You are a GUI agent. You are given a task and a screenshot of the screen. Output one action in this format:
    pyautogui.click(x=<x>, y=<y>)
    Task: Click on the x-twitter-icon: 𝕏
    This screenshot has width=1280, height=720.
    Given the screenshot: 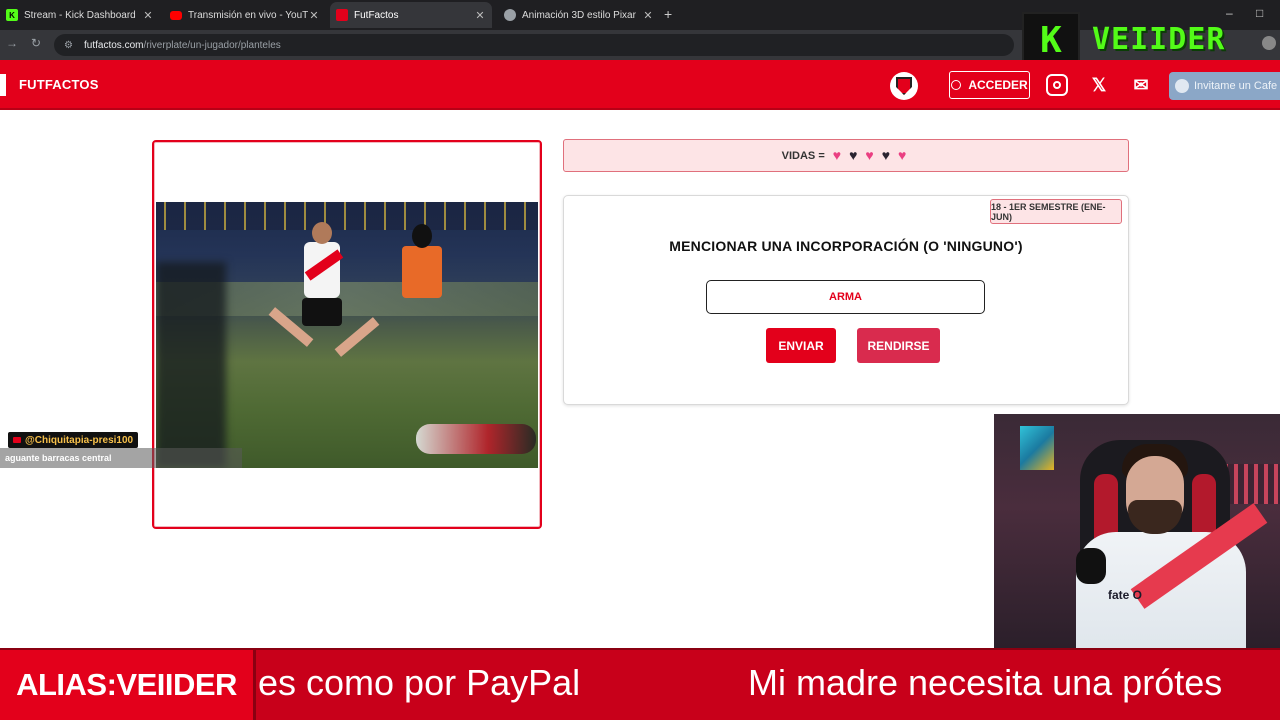 What is the action you would take?
    pyautogui.click(x=1099, y=85)
    